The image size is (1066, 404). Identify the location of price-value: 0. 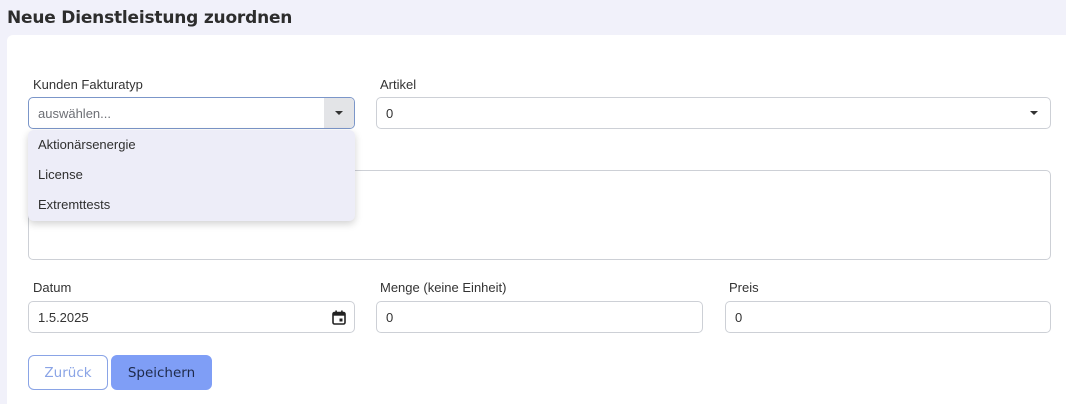
(739, 317).